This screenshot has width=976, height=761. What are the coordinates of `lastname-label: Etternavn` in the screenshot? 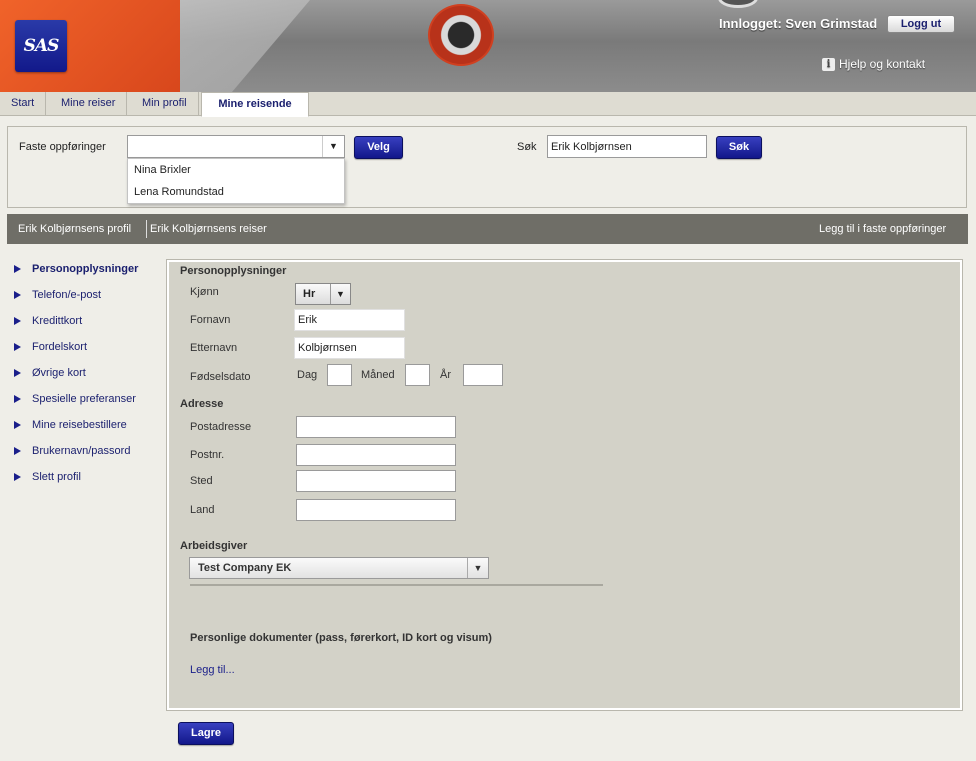 It's located at (214, 348).